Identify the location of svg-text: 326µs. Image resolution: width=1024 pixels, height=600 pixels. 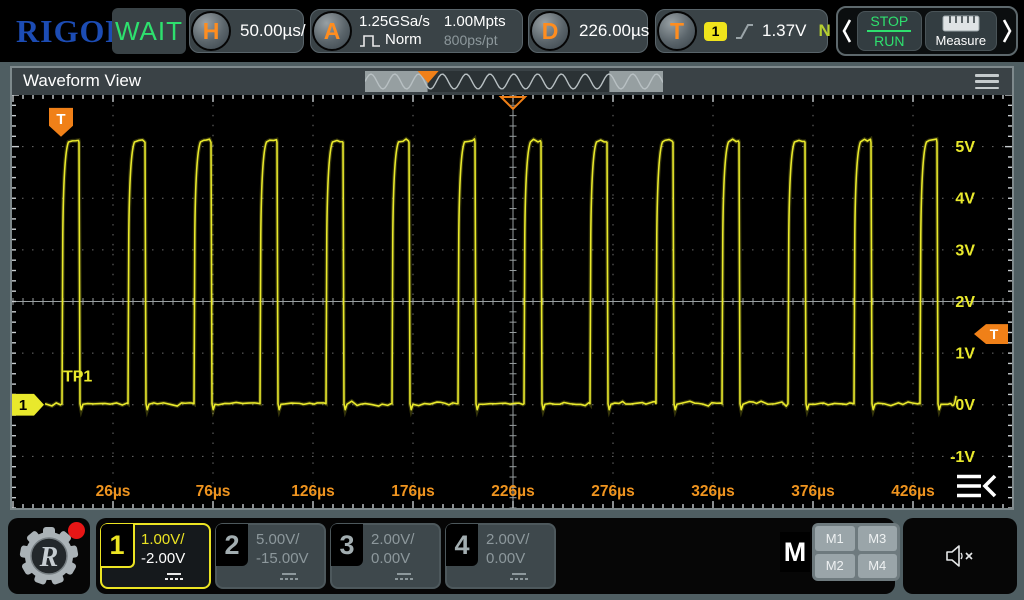
(712, 491).